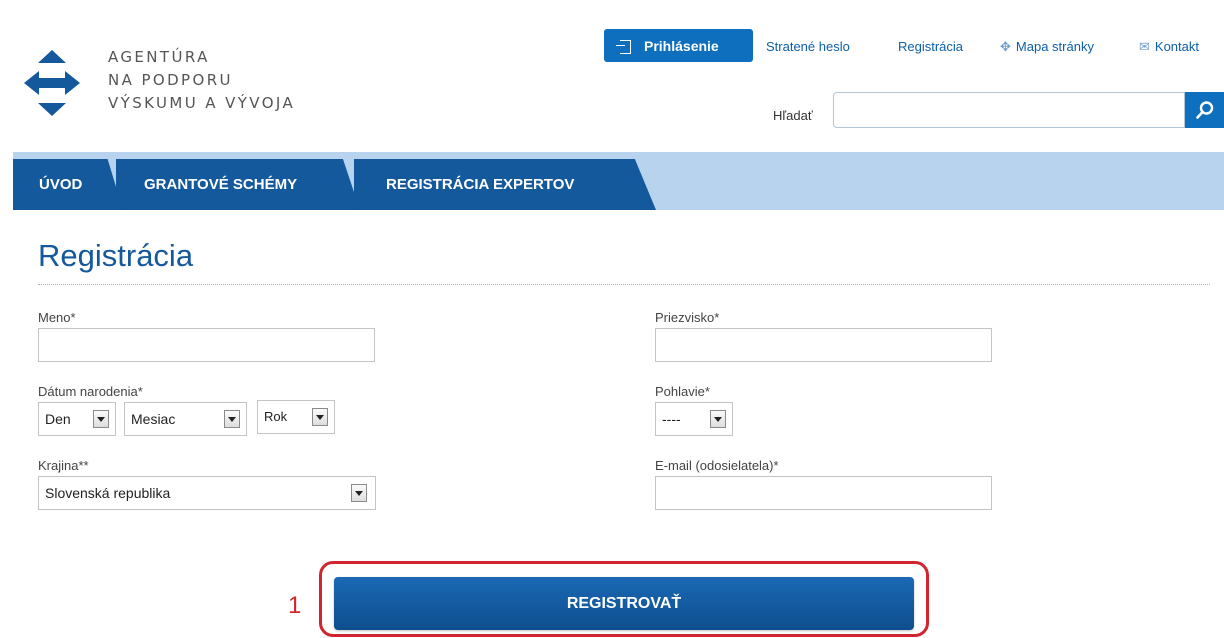  What do you see at coordinates (823, 493) in the screenshot?
I see `email-input` at bounding box center [823, 493].